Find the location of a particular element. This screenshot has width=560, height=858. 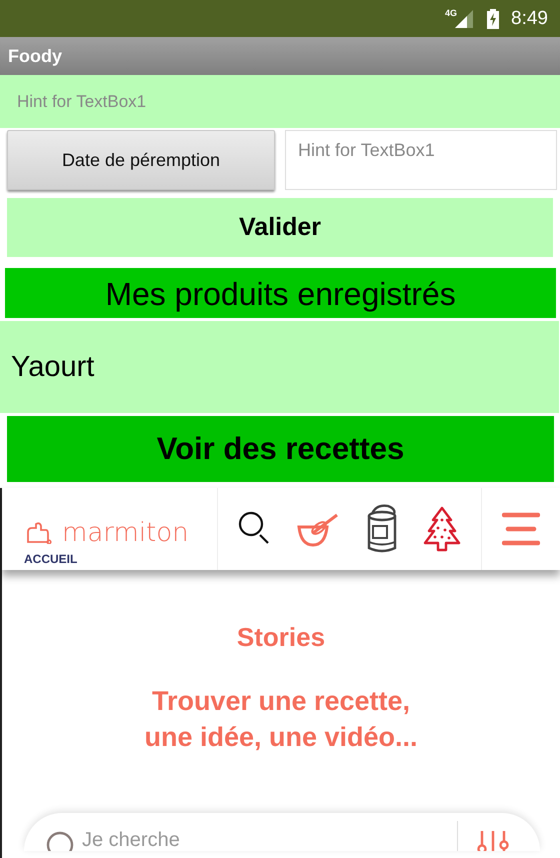

signal-icon is located at coordinates (464, 19).